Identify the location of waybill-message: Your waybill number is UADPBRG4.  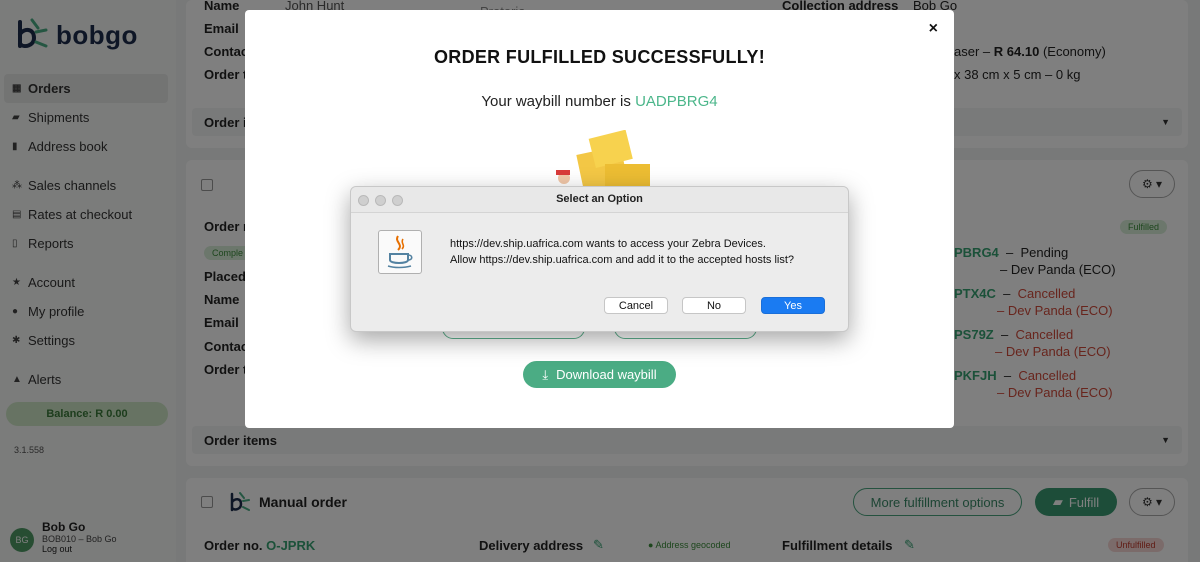
(599, 101).